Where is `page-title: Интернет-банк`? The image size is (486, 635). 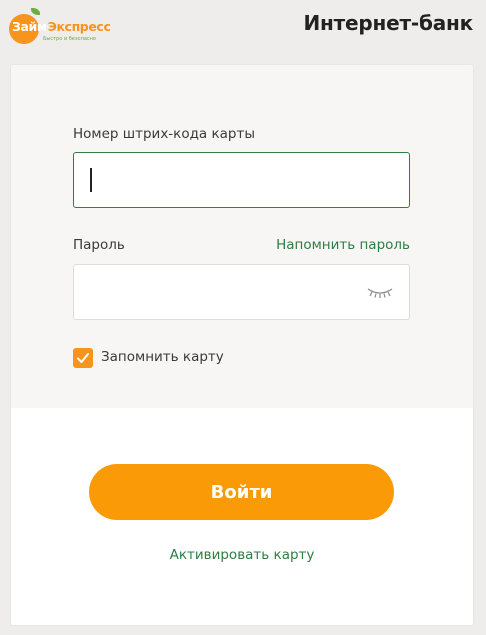
page-title: Интернет-банк is located at coordinates (388, 23).